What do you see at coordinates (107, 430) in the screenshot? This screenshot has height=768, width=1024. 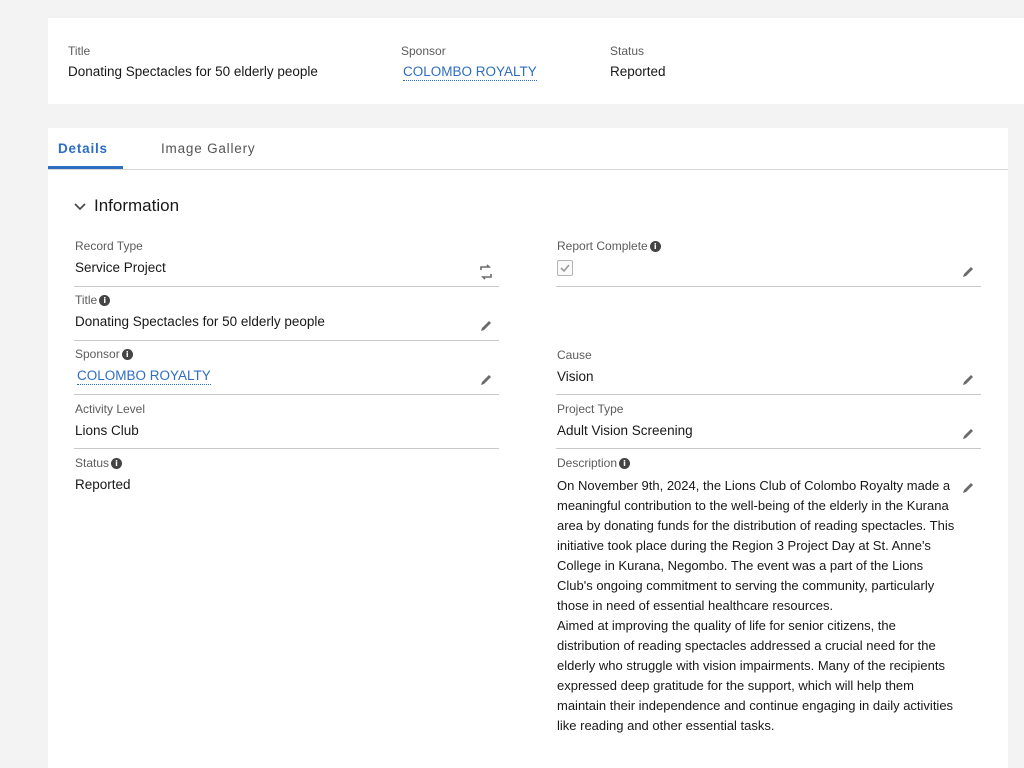 I see `activity-level-value: Lions Club` at bounding box center [107, 430].